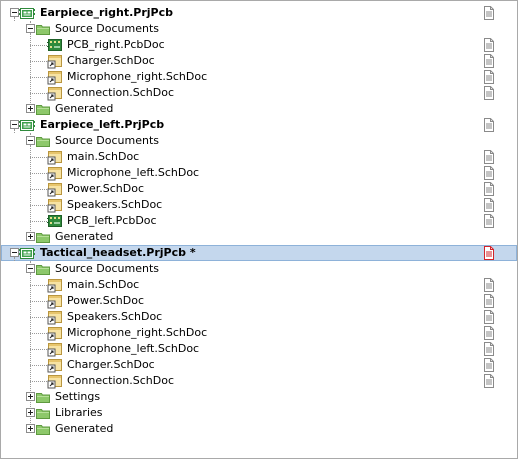 The height and width of the screenshot is (459, 518). I want to click on project-row: Tactical_headset.PrjPcb *, so click(259, 253).